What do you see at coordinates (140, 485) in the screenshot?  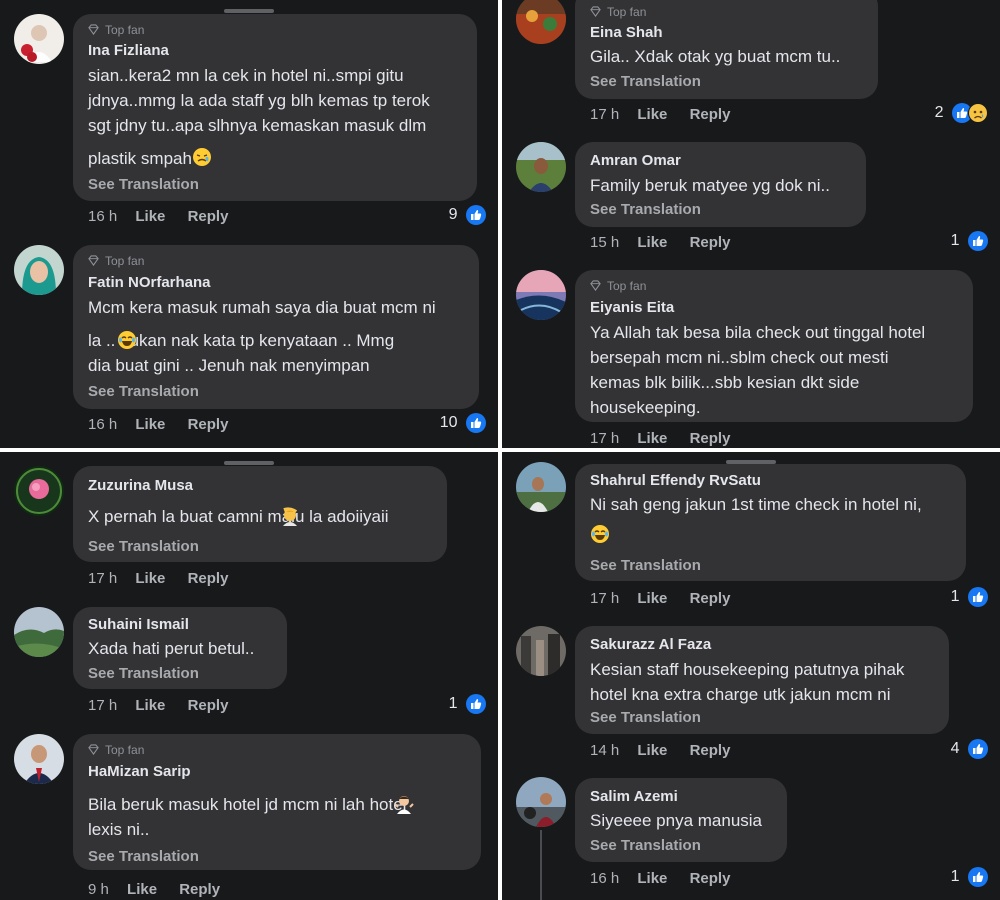 I see `commenter-name: Zuzurina Musa` at bounding box center [140, 485].